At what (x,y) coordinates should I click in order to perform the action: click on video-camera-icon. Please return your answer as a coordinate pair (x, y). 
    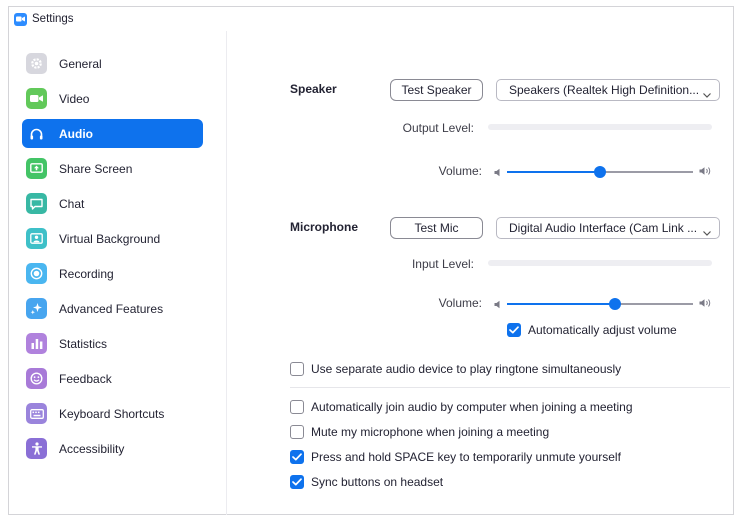
    Looking at the image, I should click on (36, 98).